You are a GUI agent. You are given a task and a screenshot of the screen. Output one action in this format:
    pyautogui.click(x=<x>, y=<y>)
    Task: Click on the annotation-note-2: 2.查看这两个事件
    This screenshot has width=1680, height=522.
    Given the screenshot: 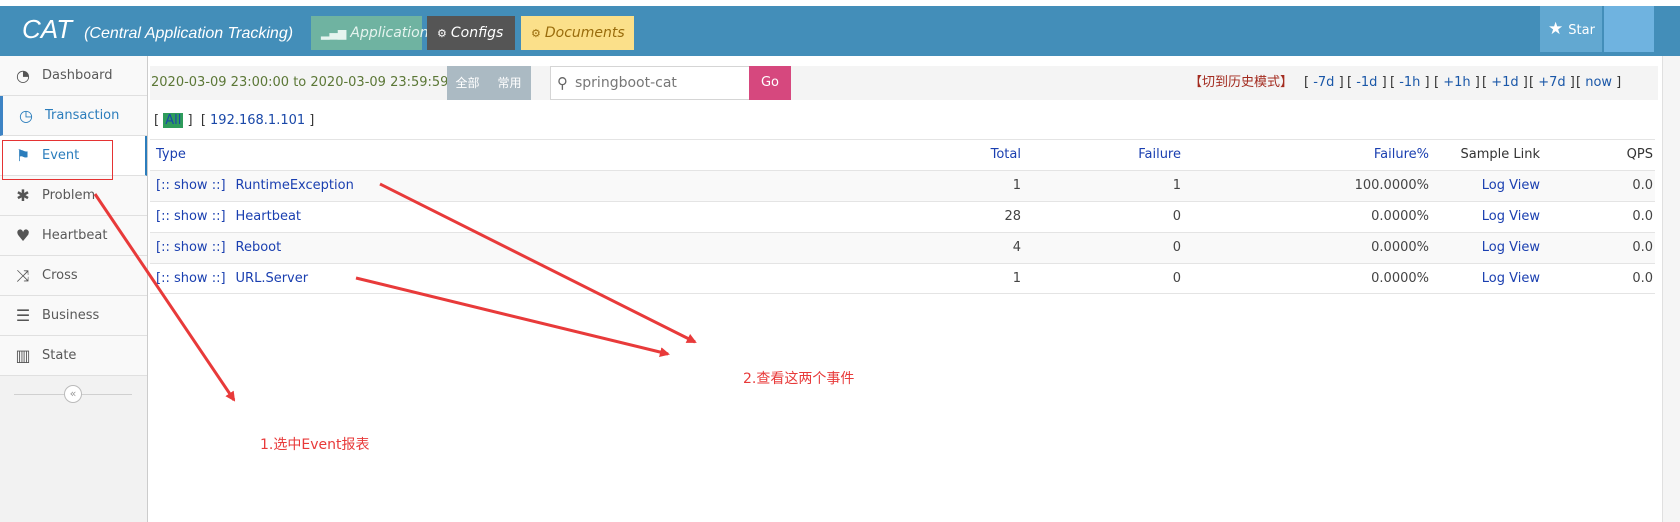 What is the action you would take?
    pyautogui.click(x=799, y=379)
    